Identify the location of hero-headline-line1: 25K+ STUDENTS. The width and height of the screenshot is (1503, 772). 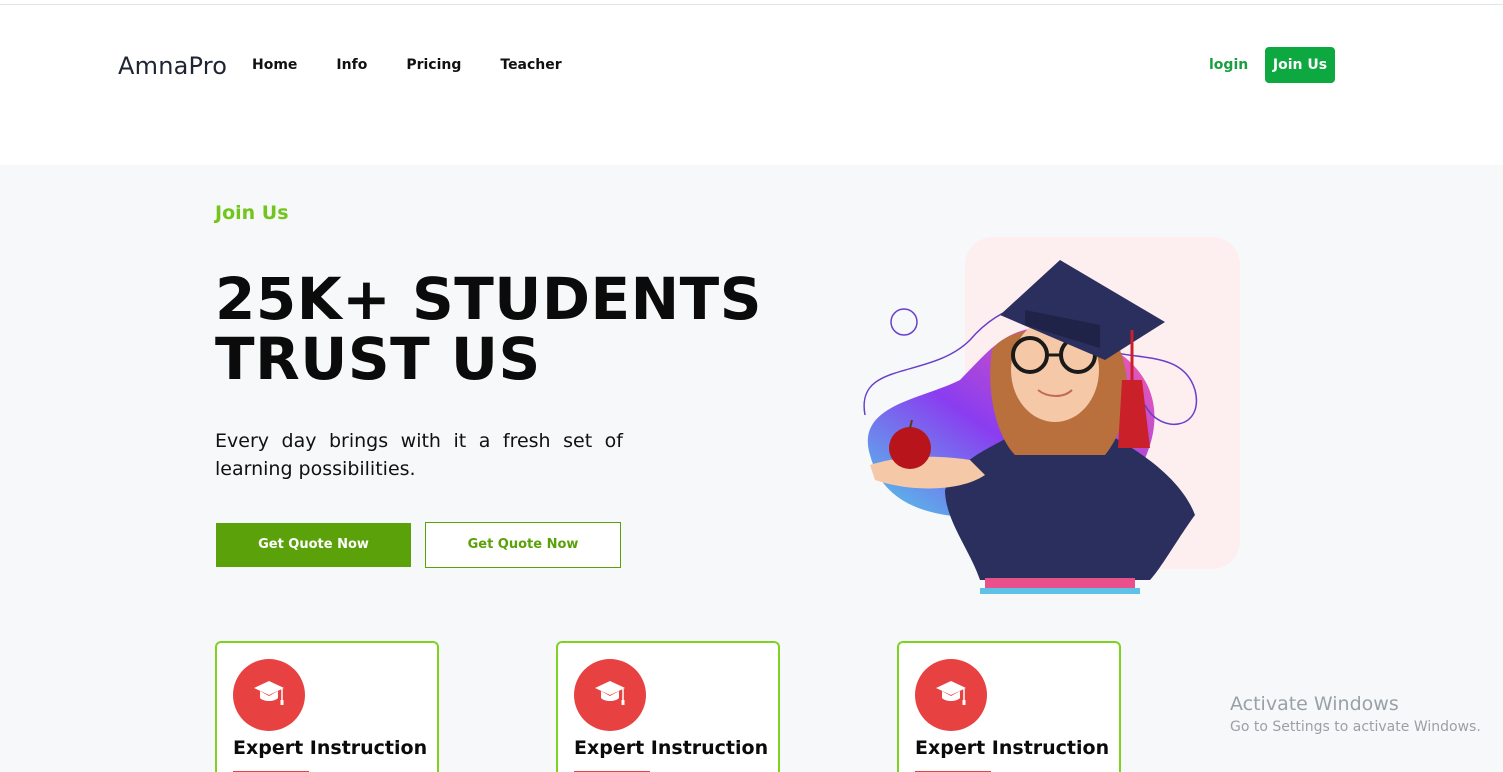
(489, 299).